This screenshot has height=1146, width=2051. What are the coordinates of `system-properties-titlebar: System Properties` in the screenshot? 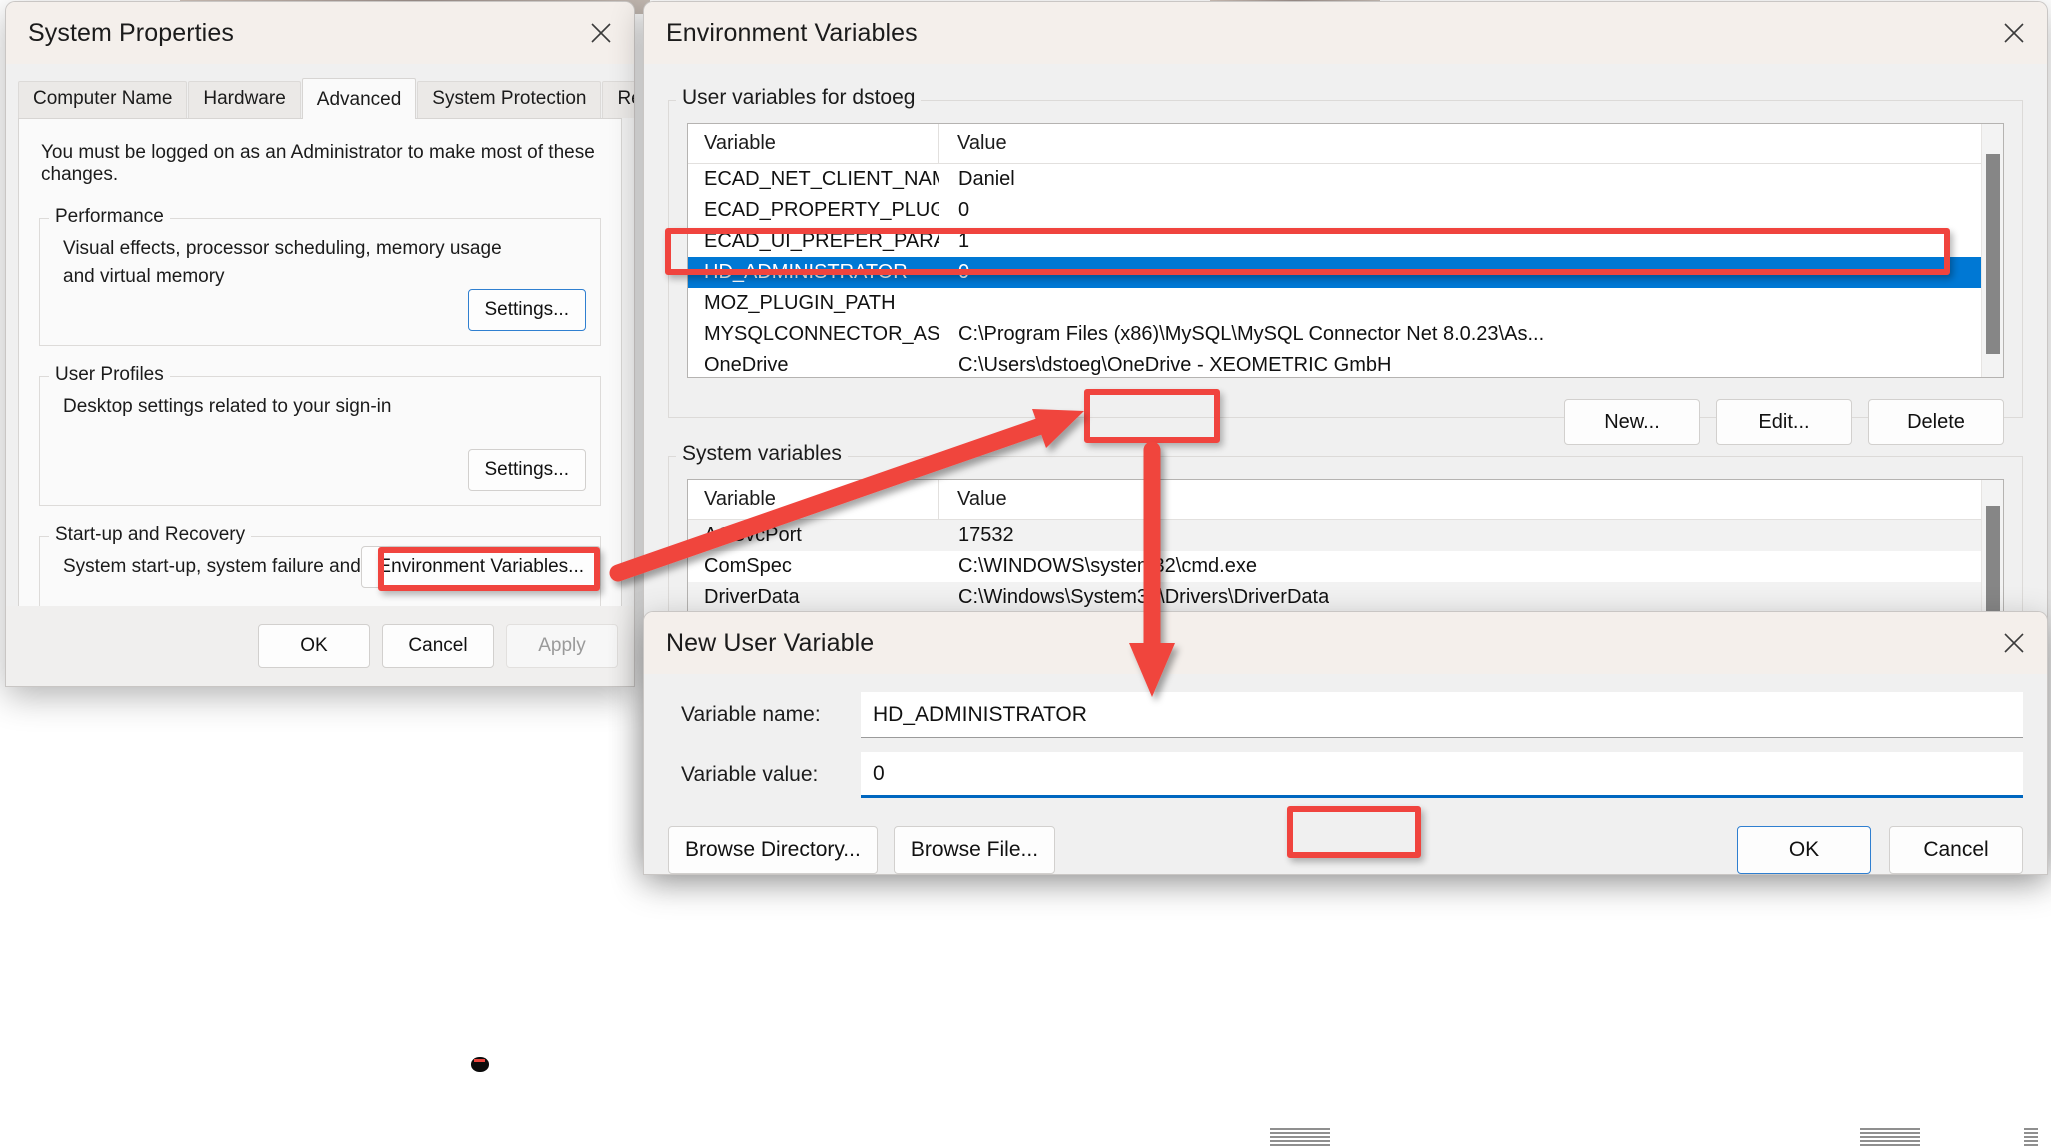 It's located at (320, 33).